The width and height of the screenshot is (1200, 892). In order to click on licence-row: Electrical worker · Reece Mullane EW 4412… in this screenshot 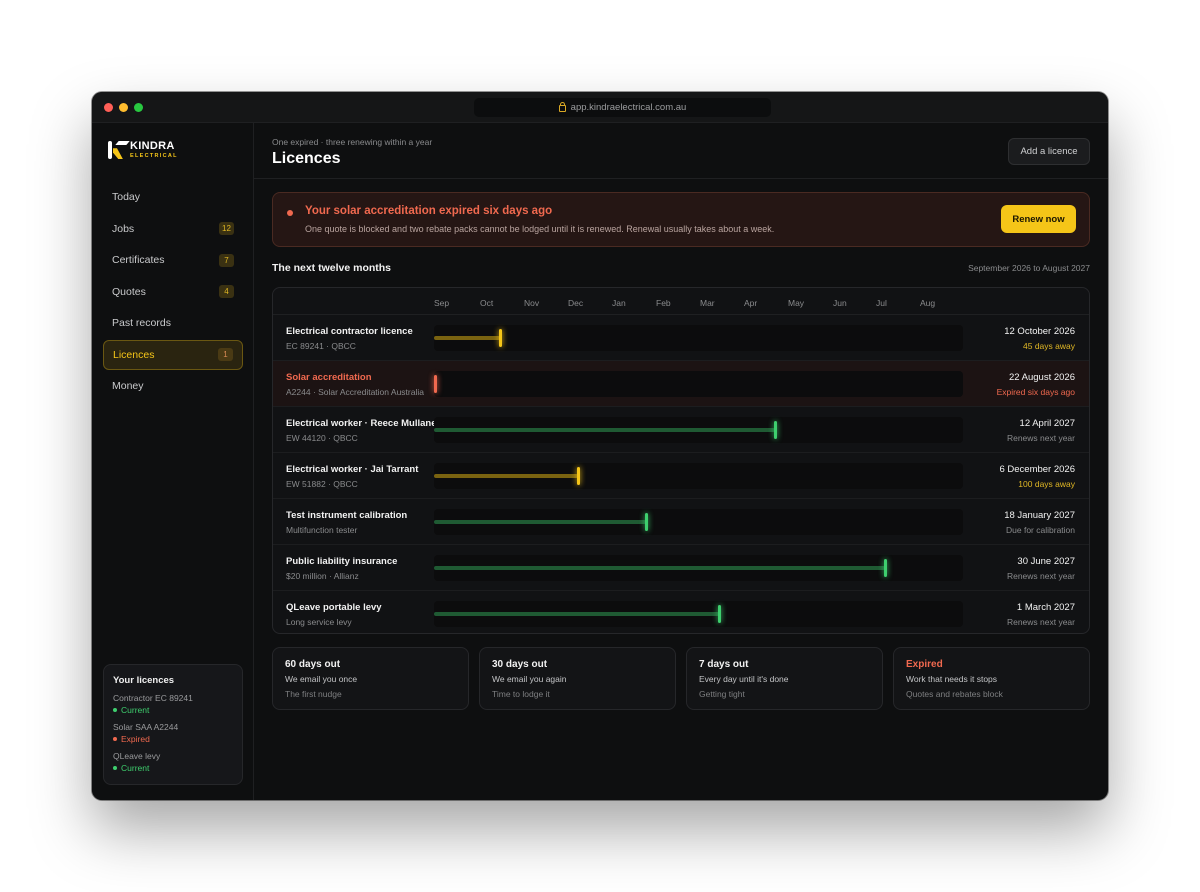, I will do `click(681, 430)`.